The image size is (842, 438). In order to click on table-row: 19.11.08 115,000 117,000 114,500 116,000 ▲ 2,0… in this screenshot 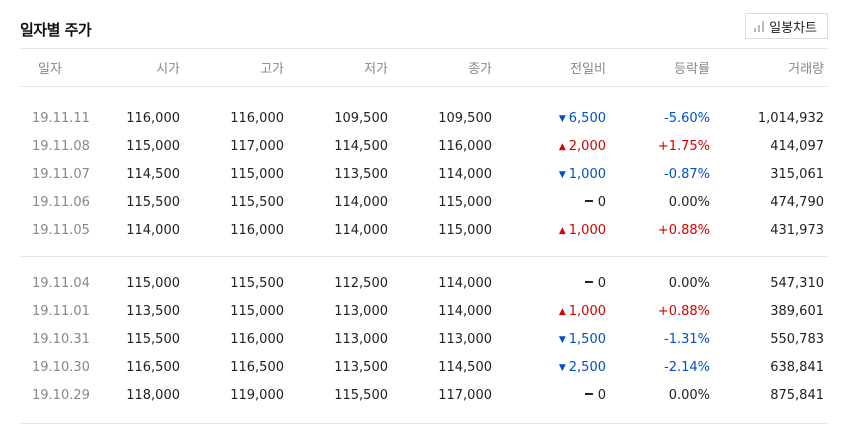, I will do `click(424, 146)`.